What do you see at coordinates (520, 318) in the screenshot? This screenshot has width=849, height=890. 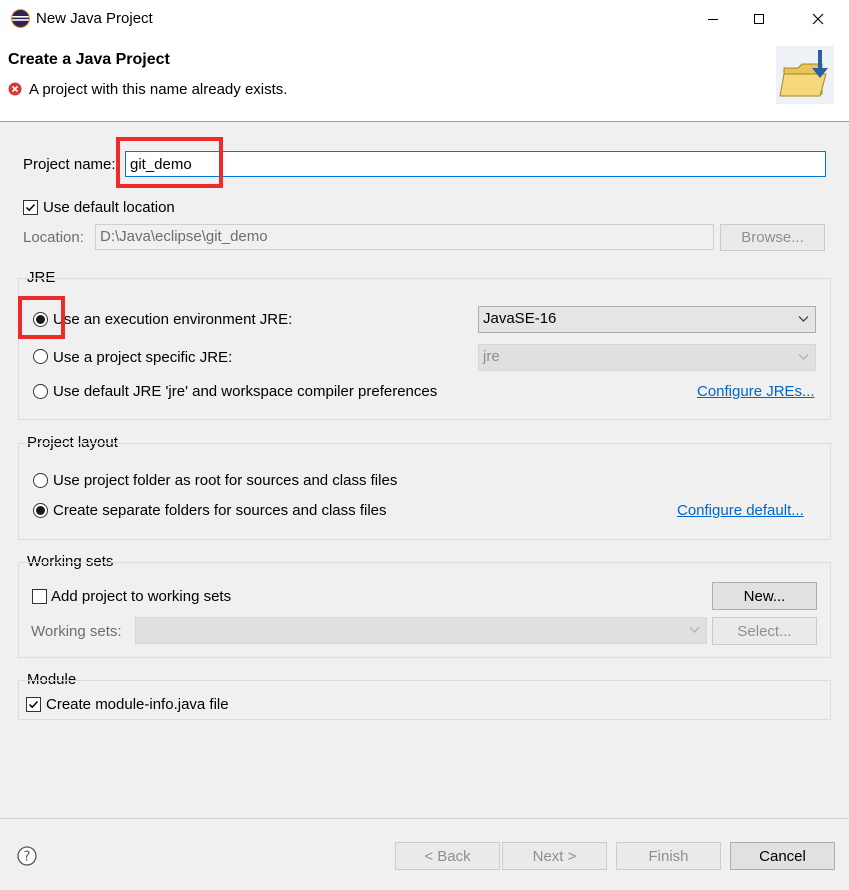 I see `execution-env-value: JavaSE-16` at bounding box center [520, 318].